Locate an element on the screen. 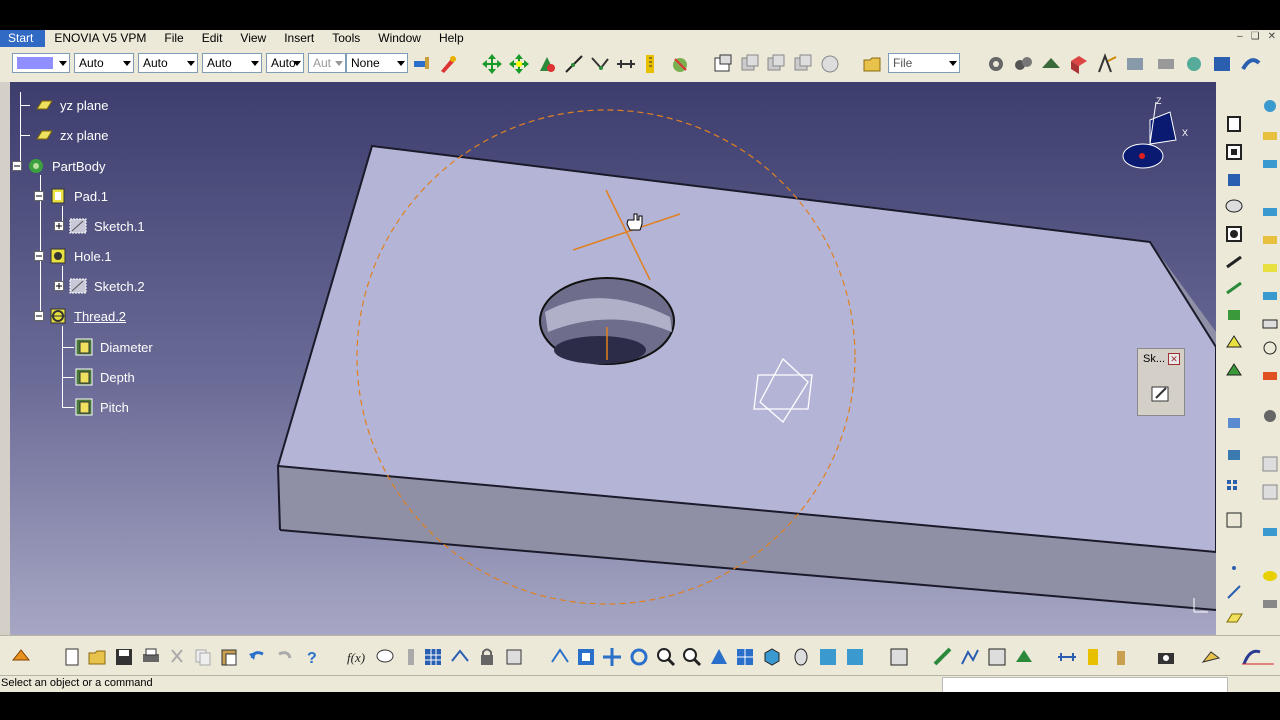  pad-icon is located at coordinates (1234, 124).